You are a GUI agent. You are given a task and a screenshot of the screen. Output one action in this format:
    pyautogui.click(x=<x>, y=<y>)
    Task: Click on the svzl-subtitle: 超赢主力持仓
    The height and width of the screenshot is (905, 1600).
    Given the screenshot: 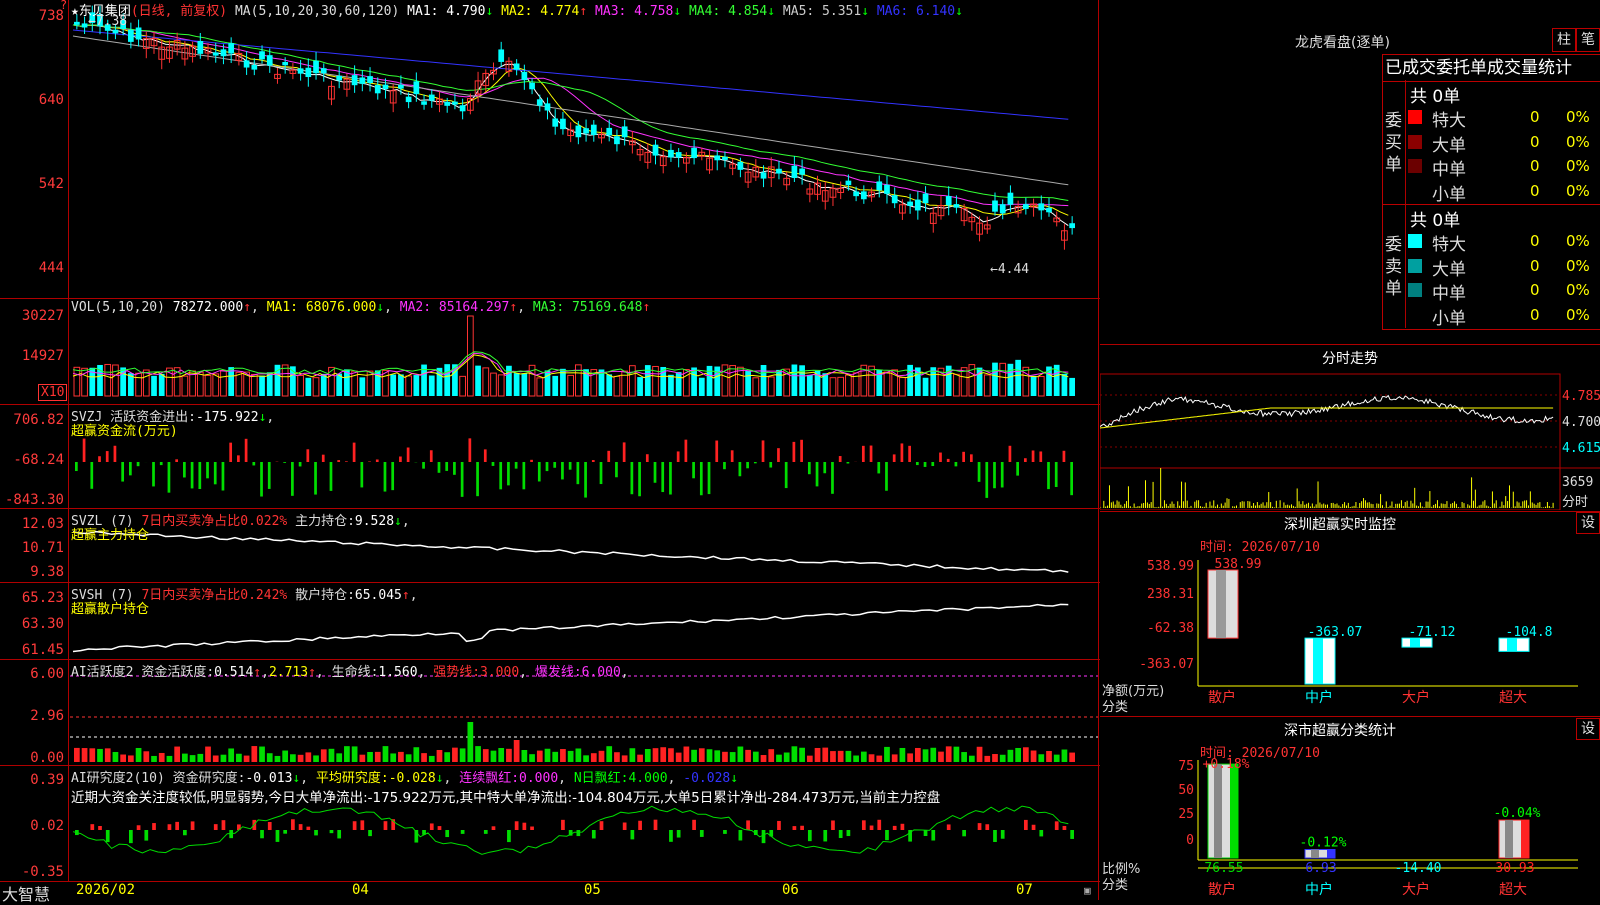 What is the action you would take?
    pyautogui.click(x=110, y=533)
    